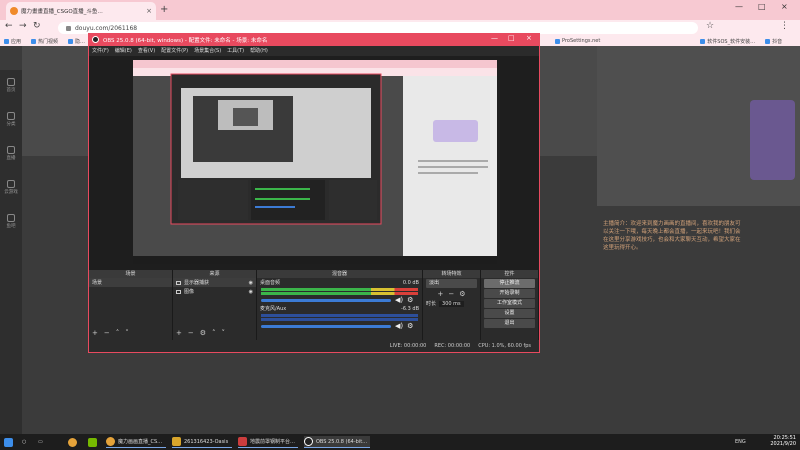 This screenshot has width=800, height=450. I want to click on menu-file: 文件(F), so click(100, 50).